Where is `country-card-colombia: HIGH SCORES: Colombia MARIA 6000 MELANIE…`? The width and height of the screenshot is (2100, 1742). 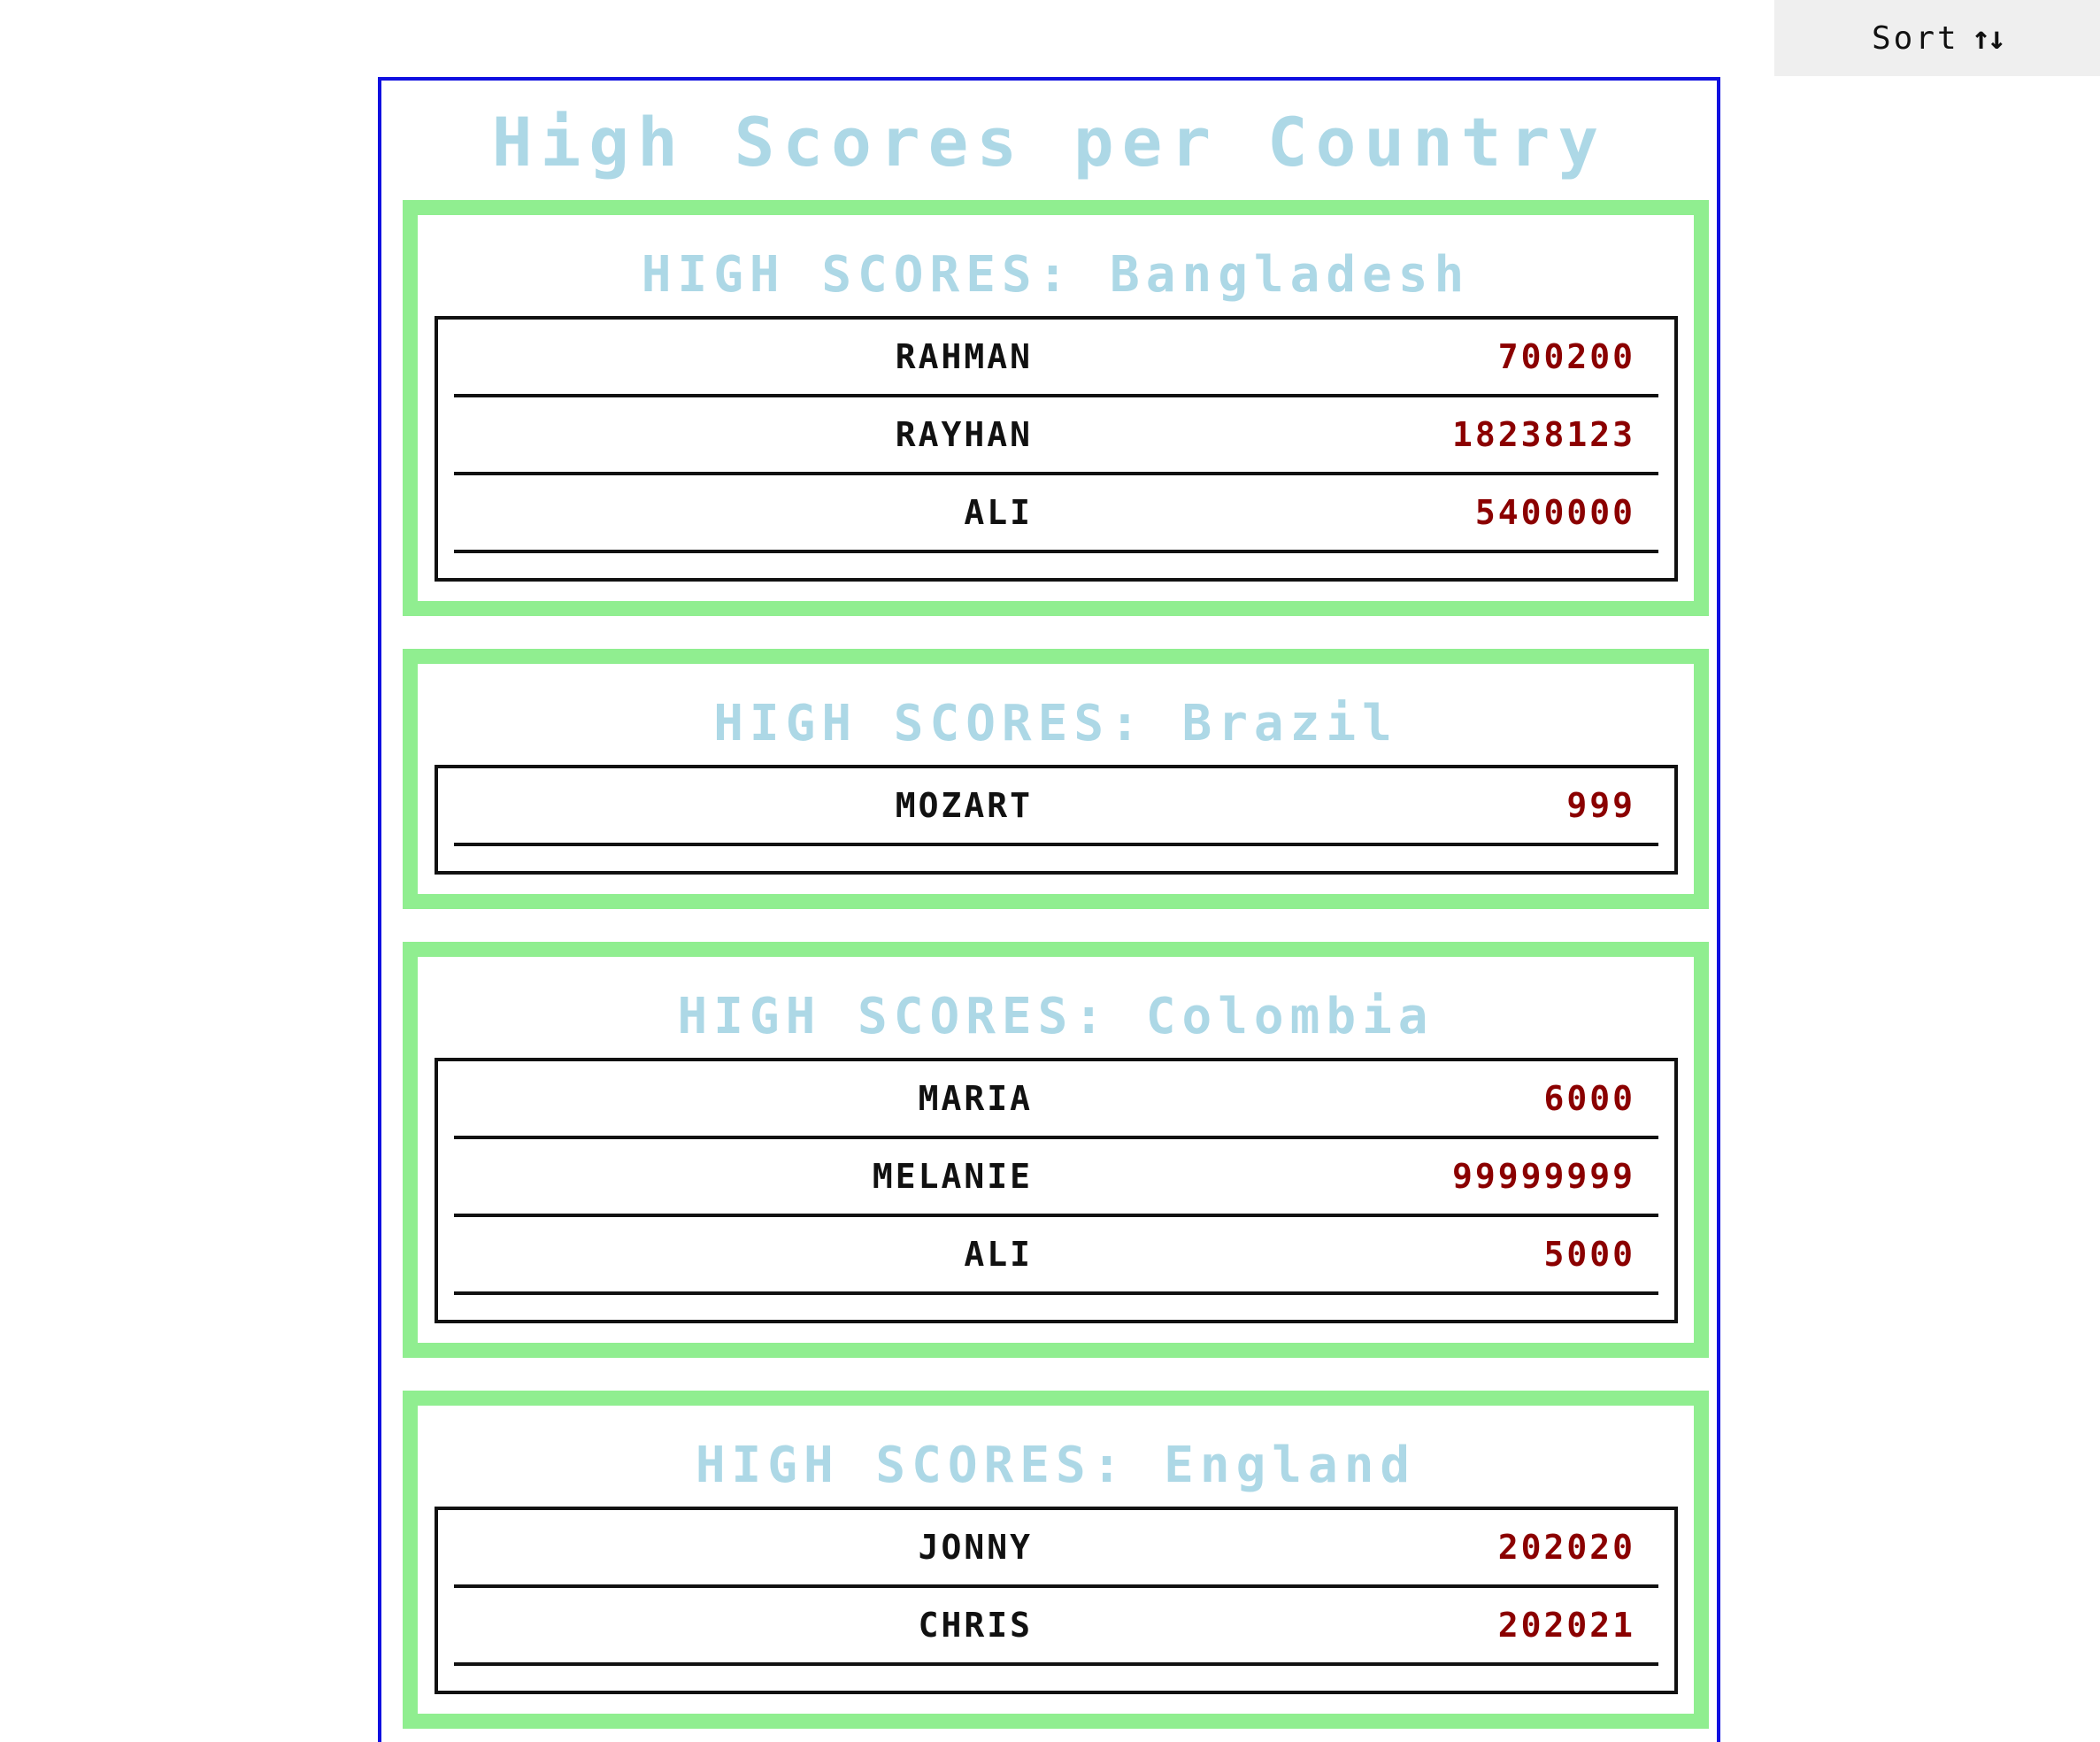 country-card-colombia: HIGH SCORES: Colombia MARIA 6000 MELANIE… is located at coordinates (1056, 1150).